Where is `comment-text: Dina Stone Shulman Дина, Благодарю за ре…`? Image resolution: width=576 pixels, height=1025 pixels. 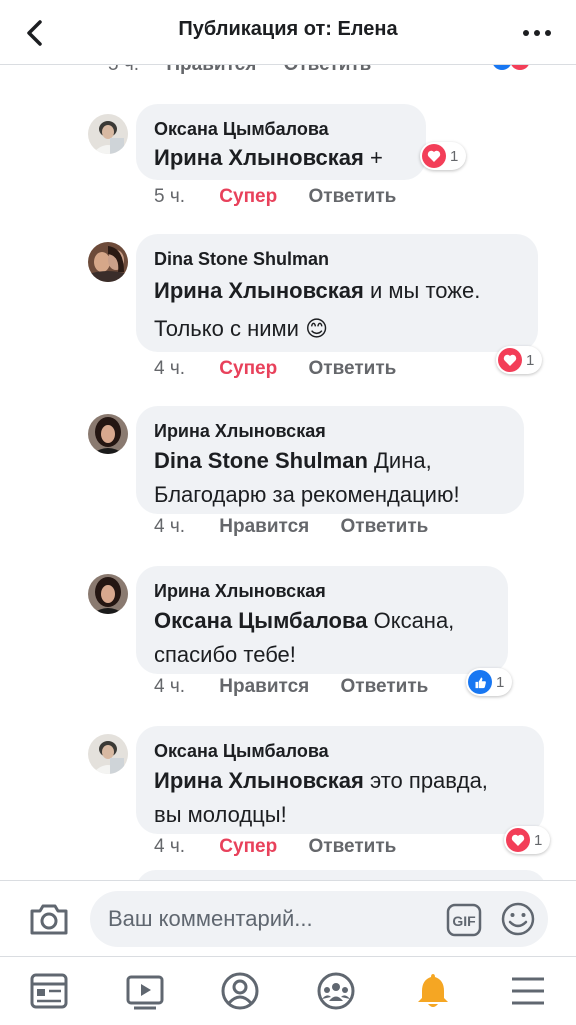
comment-text: Dina Stone Shulman Дина, Благодарю за ре… is located at coordinates (330, 478).